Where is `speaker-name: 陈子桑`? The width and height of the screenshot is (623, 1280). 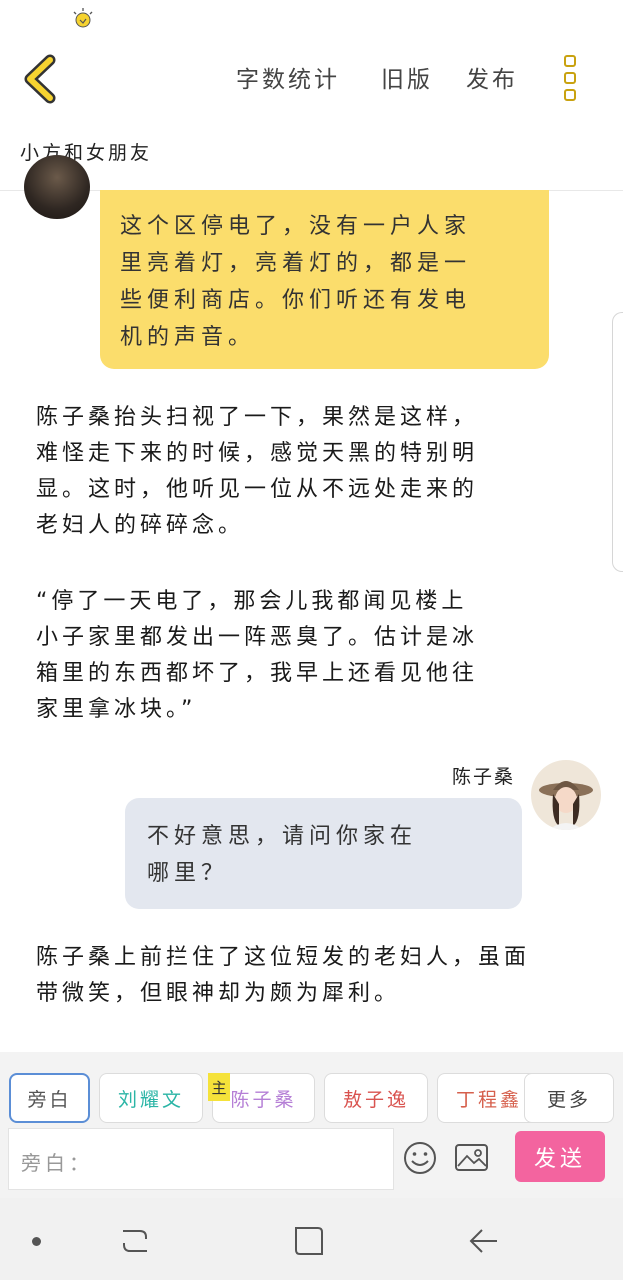
speaker-name: 陈子桑 is located at coordinates (484, 777).